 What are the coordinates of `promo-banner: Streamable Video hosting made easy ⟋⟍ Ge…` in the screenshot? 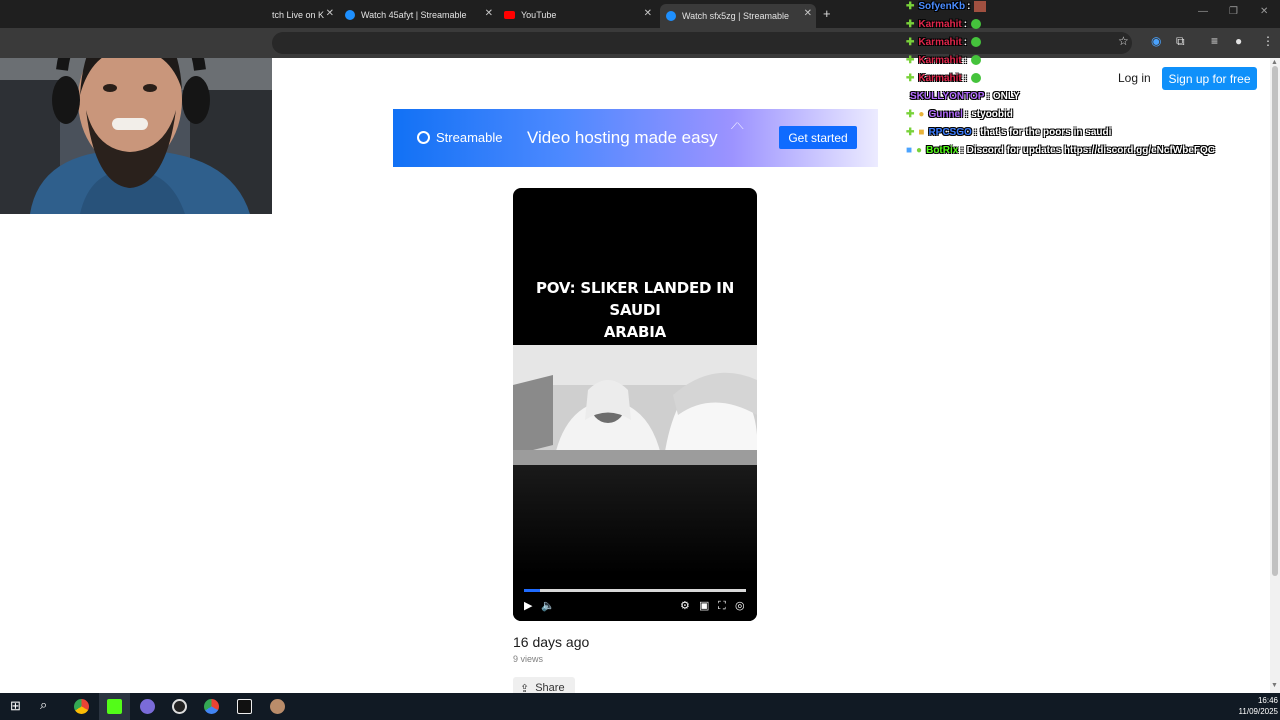 It's located at (635, 138).